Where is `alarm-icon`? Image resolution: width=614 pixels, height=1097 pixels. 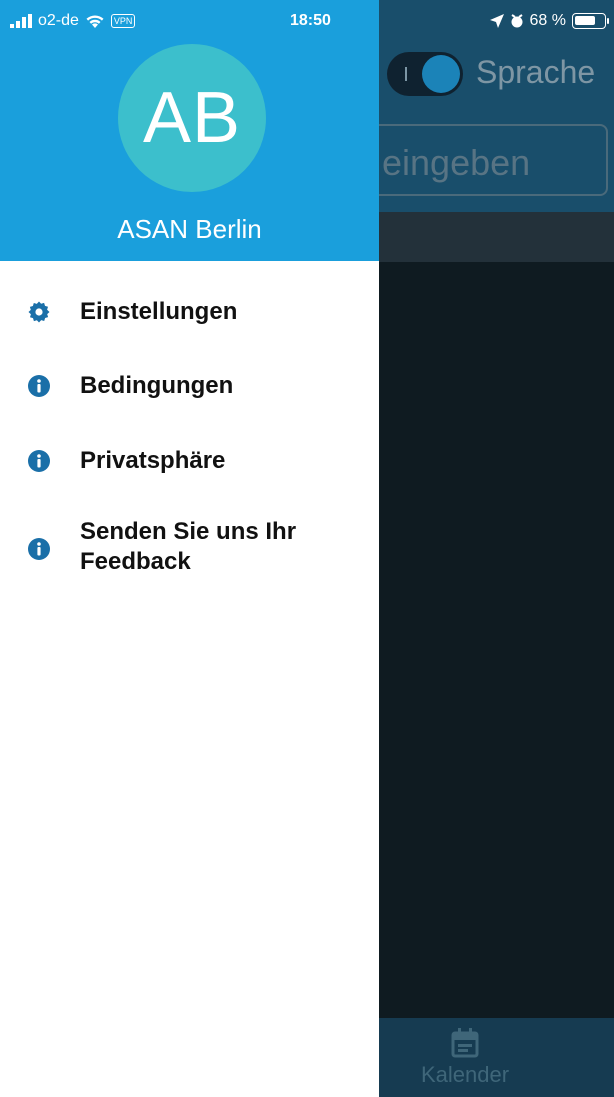
alarm-icon is located at coordinates (516, 21).